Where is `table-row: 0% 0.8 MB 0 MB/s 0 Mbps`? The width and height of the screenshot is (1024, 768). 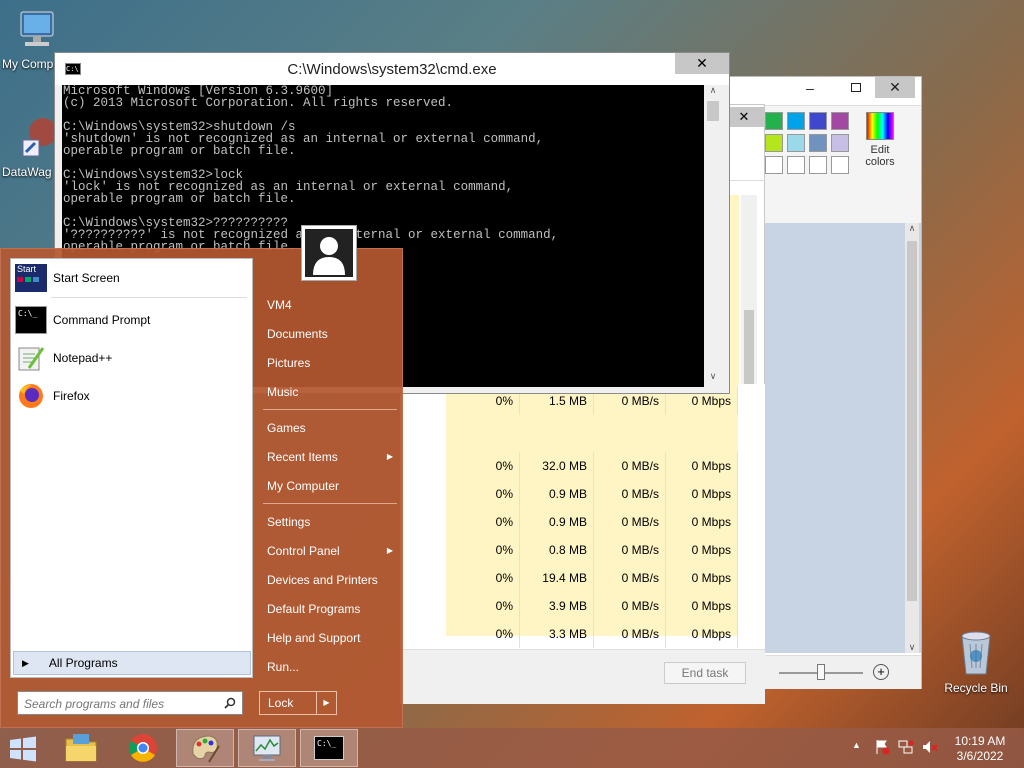 table-row: 0% 0.8 MB 0 MB/s 0 Mbps is located at coordinates (592, 550).